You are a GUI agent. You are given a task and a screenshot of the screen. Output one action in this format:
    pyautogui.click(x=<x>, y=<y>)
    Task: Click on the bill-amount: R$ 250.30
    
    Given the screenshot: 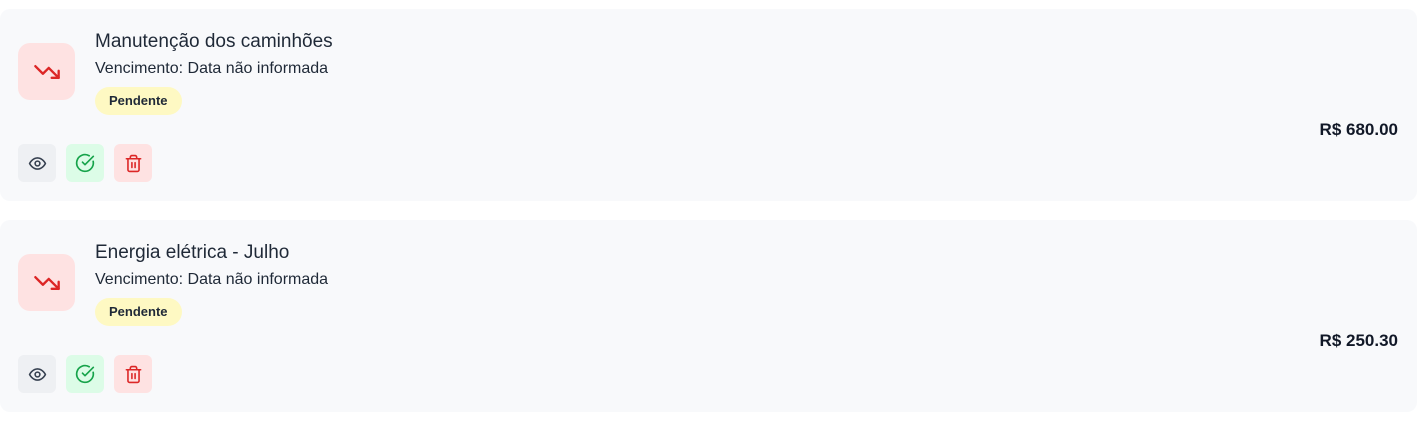 What is the action you would take?
    pyautogui.click(x=1358, y=340)
    